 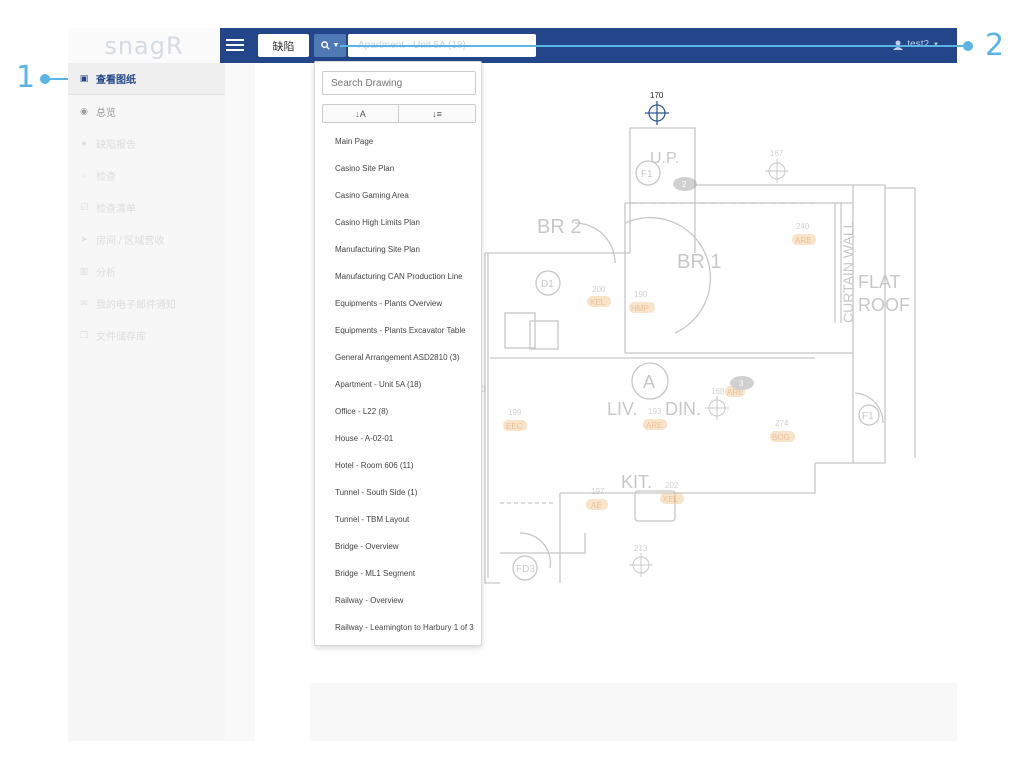 I want to click on drawing-list-item: Apartment - Unit 5A (18), so click(x=398, y=384).